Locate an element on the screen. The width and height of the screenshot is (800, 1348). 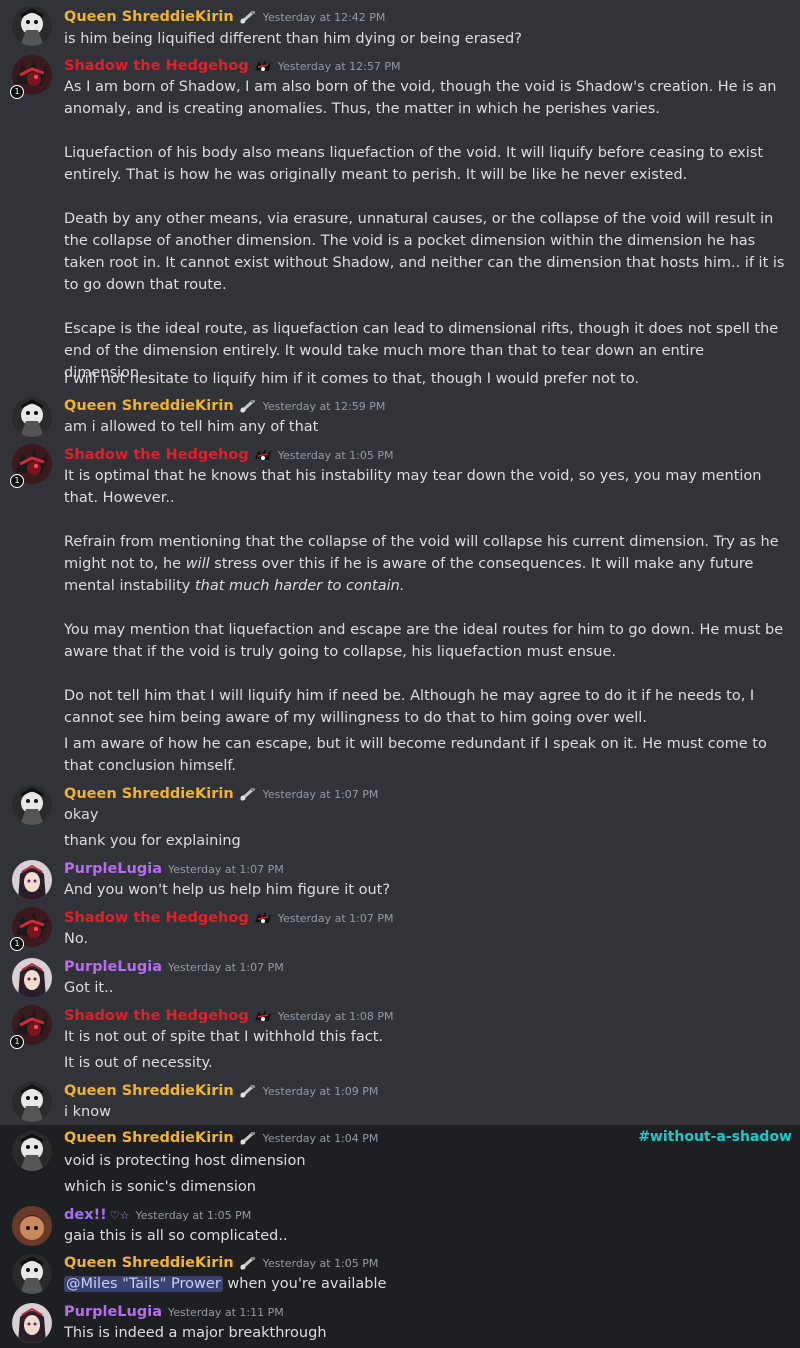
timestamp: Yesterday at 12:57 PM is located at coordinates (339, 66).